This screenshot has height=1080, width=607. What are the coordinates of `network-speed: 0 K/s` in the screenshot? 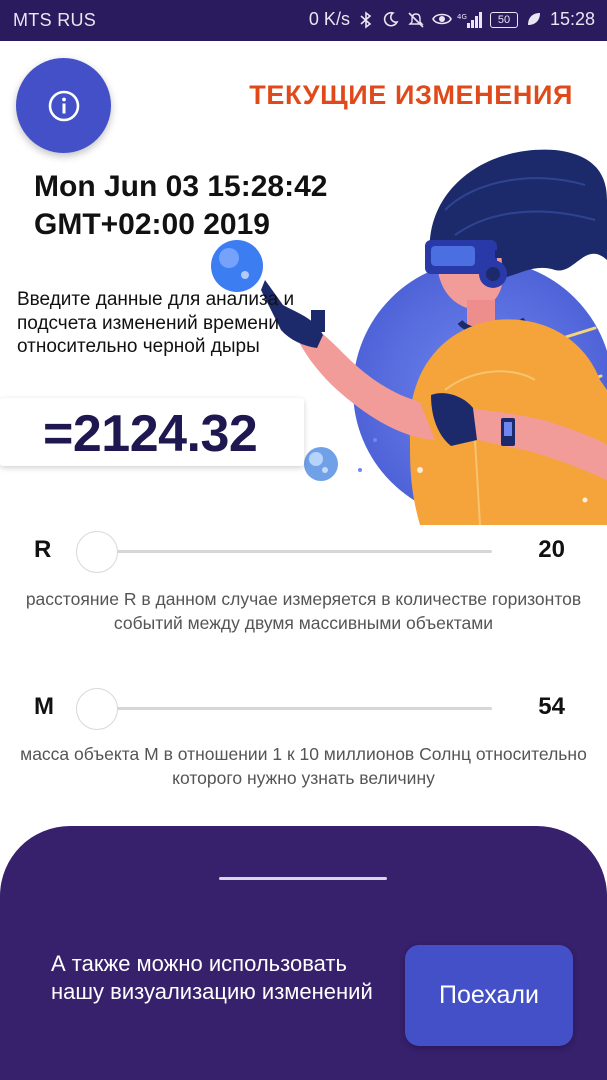 It's located at (329, 19).